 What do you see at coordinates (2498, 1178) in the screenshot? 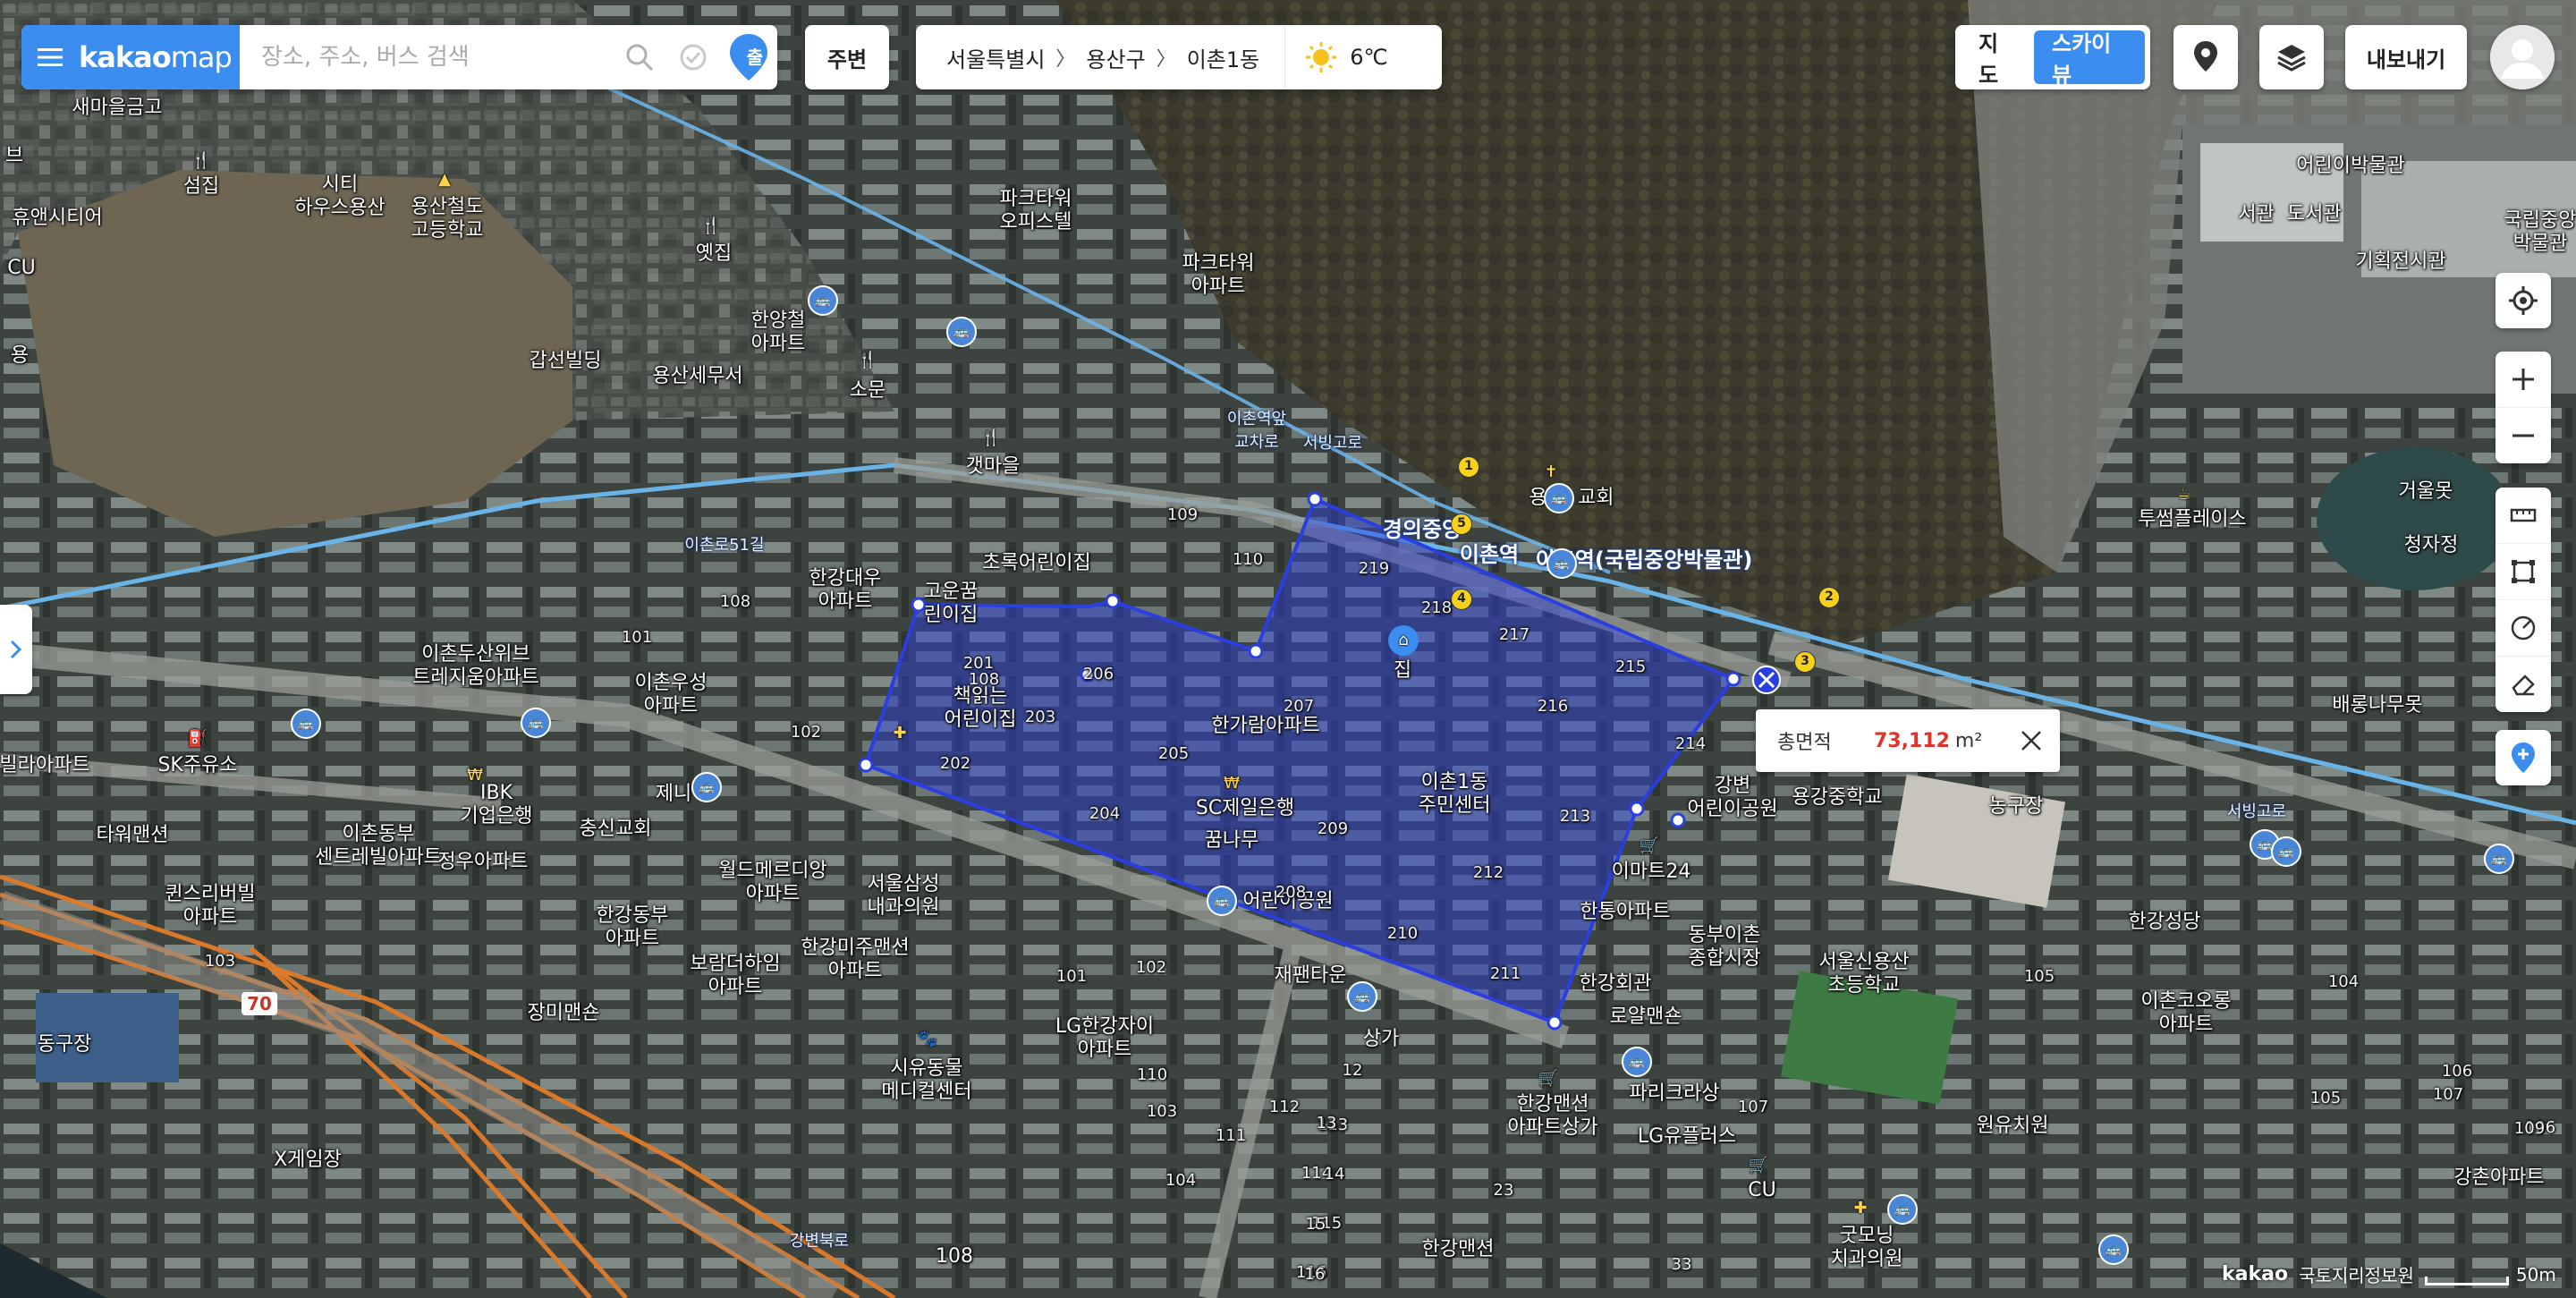
I see `map-place-label: 강촌아파트` at bounding box center [2498, 1178].